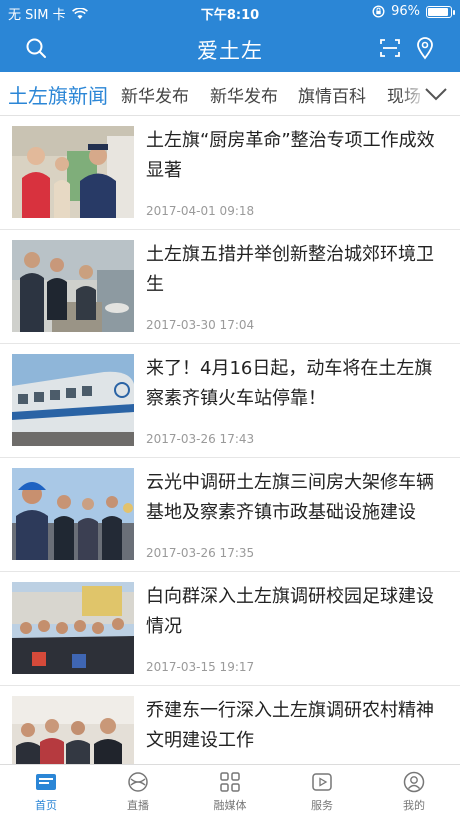 The image size is (460, 818). Describe the element at coordinates (200, 439) in the screenshot. I see `news-date: 2017-03-26 17:43` at that location.